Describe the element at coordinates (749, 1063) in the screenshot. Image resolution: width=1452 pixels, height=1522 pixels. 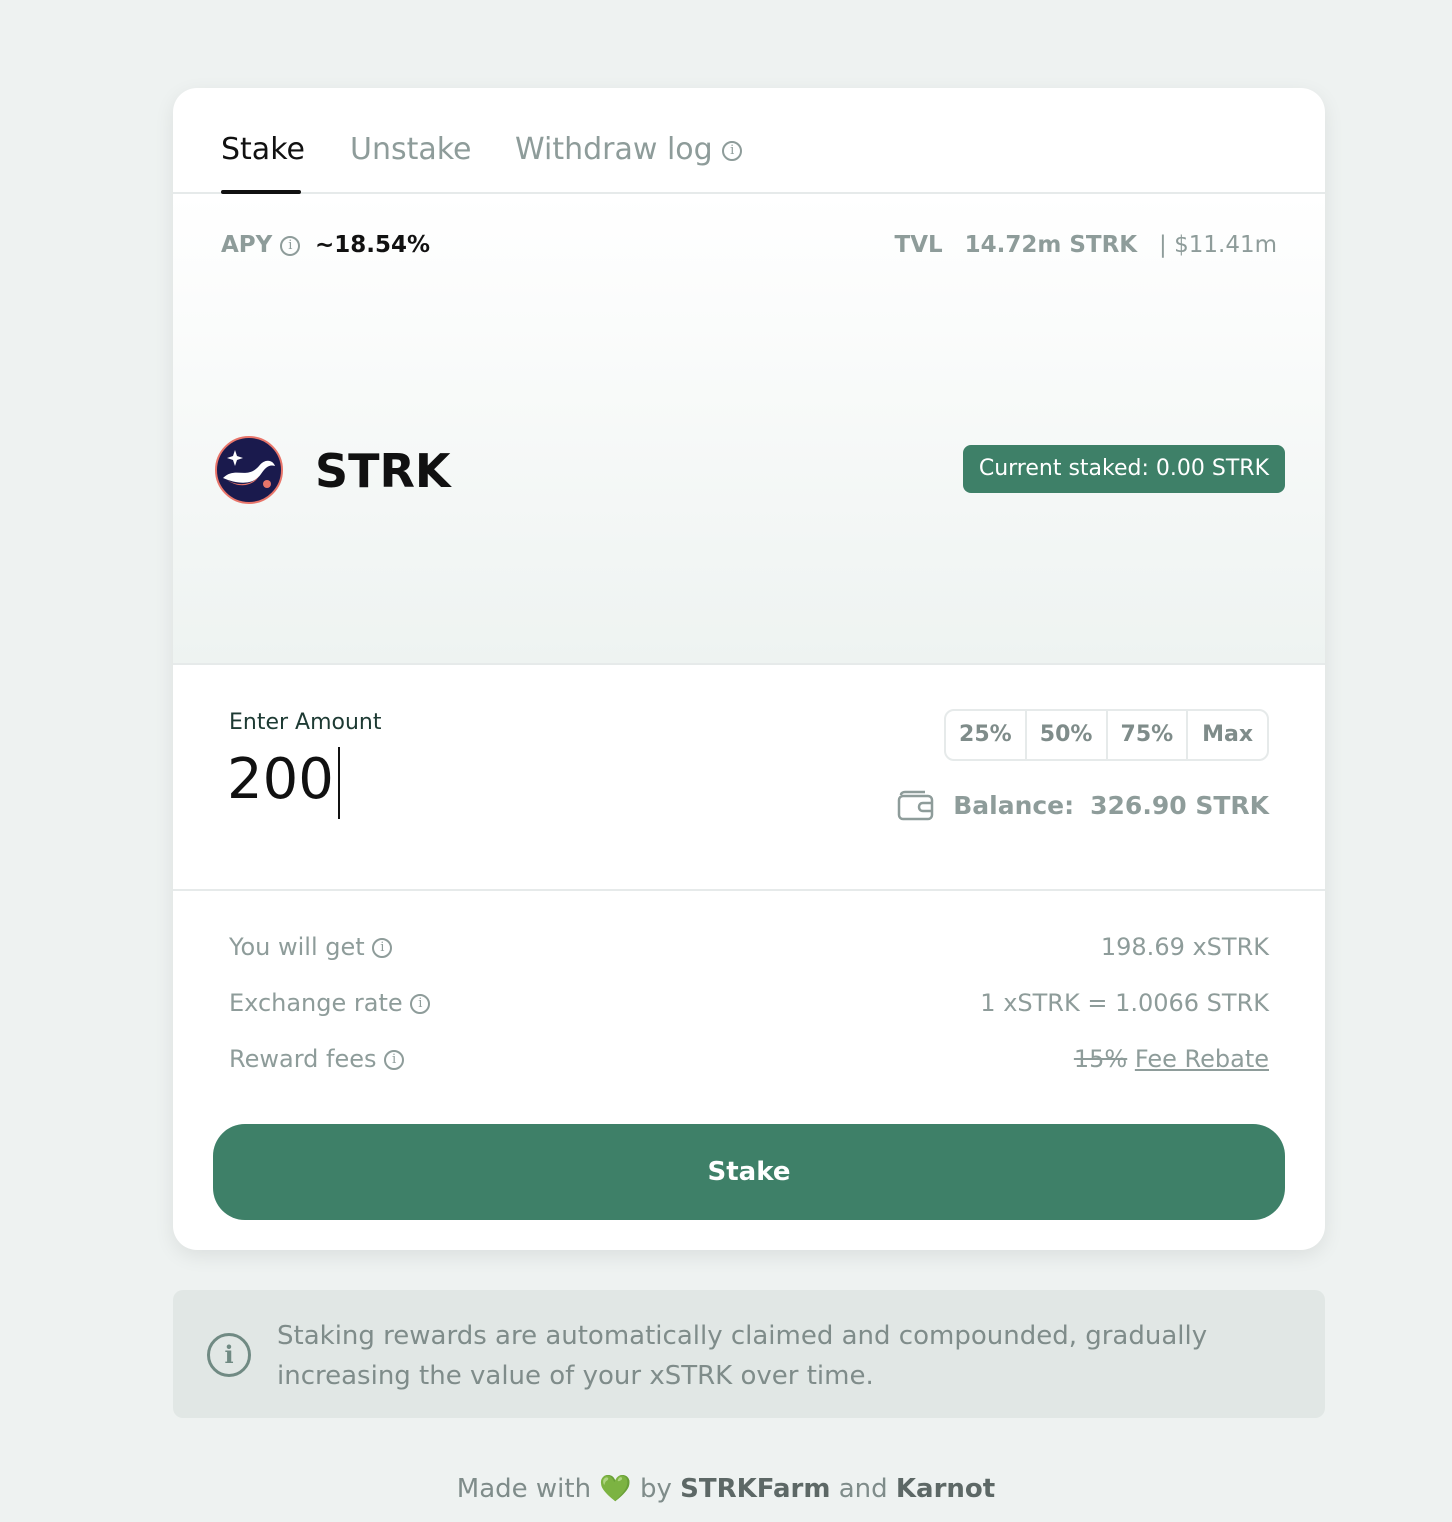
I see `detail-row-reward-fees: Reward fees i 15% Fee Rebate` at that location.